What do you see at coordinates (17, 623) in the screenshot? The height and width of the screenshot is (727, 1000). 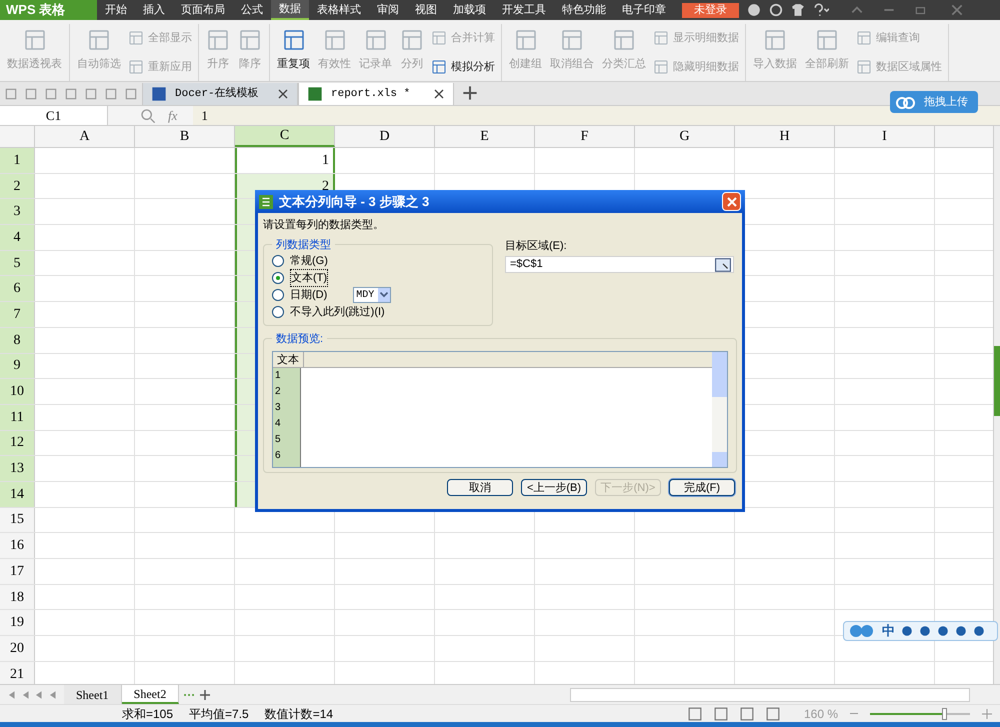 I see `row-header: 19` at bounding box center [17, 623].